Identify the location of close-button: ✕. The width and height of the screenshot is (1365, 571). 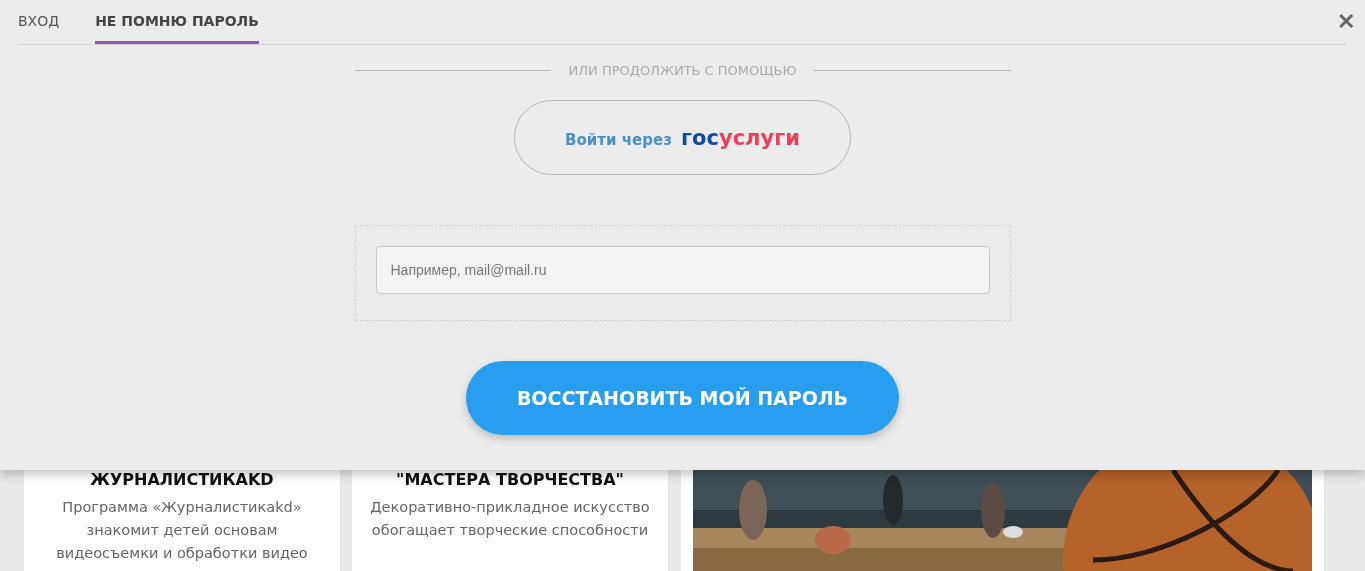
(1346, 22).